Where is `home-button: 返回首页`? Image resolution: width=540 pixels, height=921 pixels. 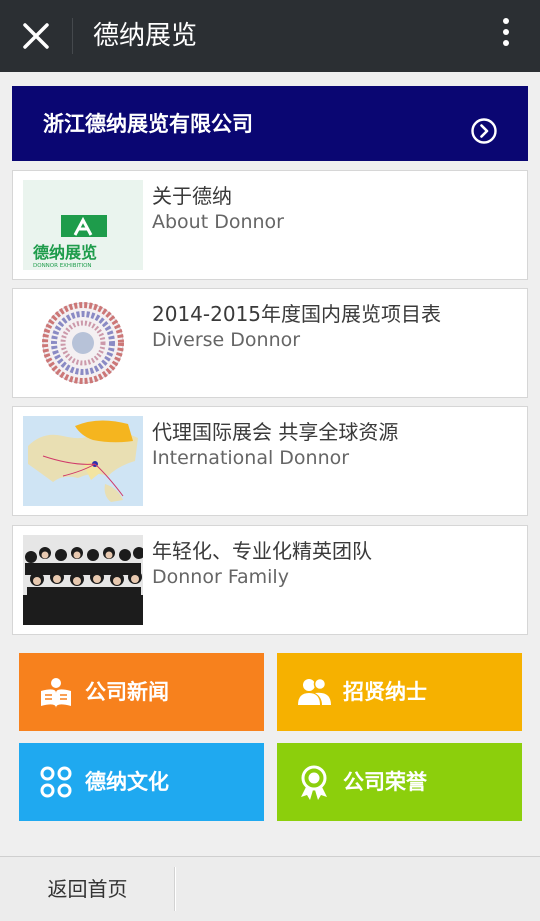
home-button: 返回首页 is located at coordinates (87, 889).